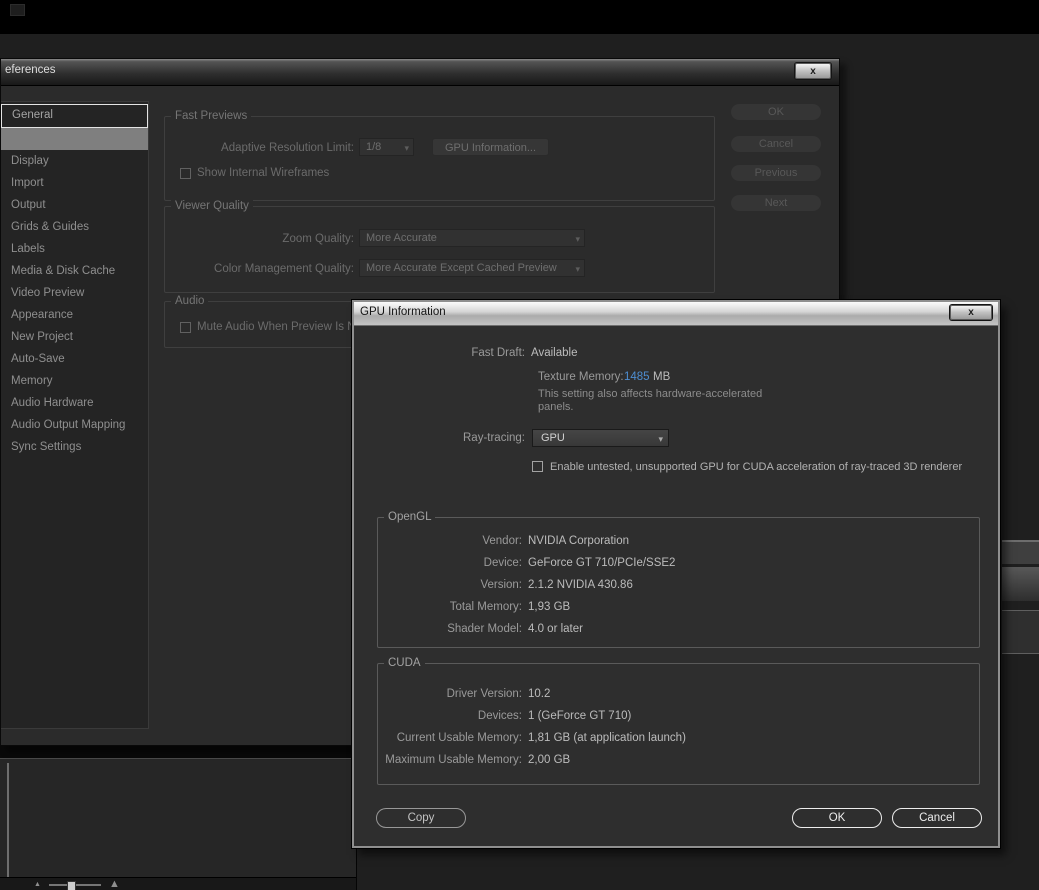  Describe the element at coordinates (185, 327) in the screenshot. I see `mute-audio-checkbox` at that location.